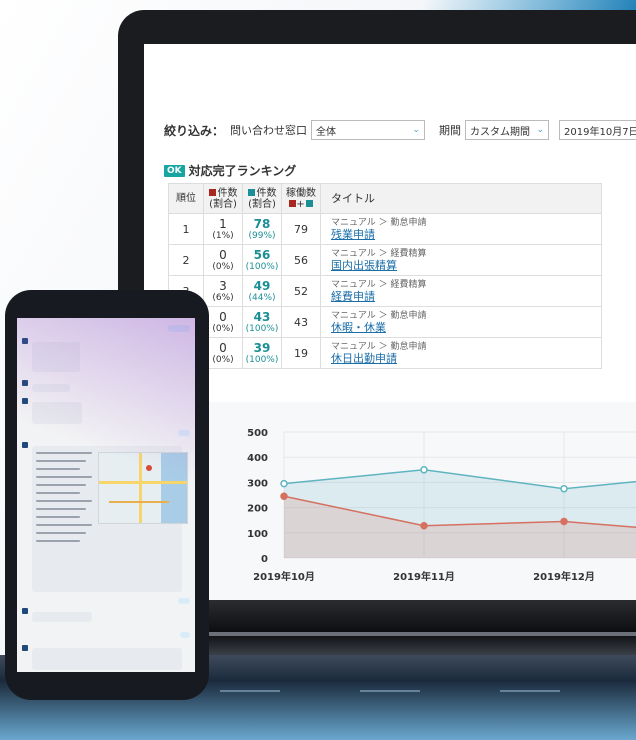  I want to click on red-count-cell: 3 (6%), so click(223, 291).